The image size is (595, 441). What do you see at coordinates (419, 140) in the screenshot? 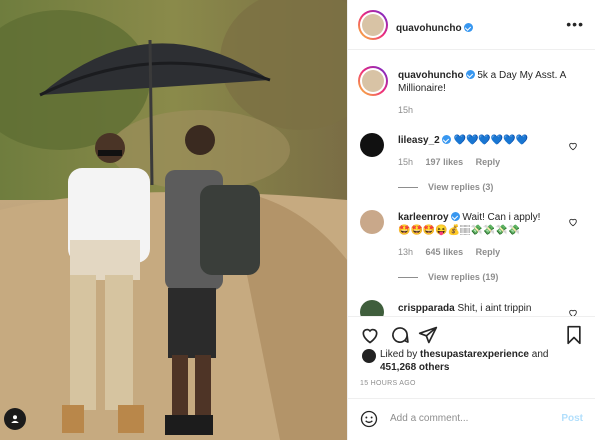
I see `comment-username: lileasy_2` at bounding box center [419, 140].